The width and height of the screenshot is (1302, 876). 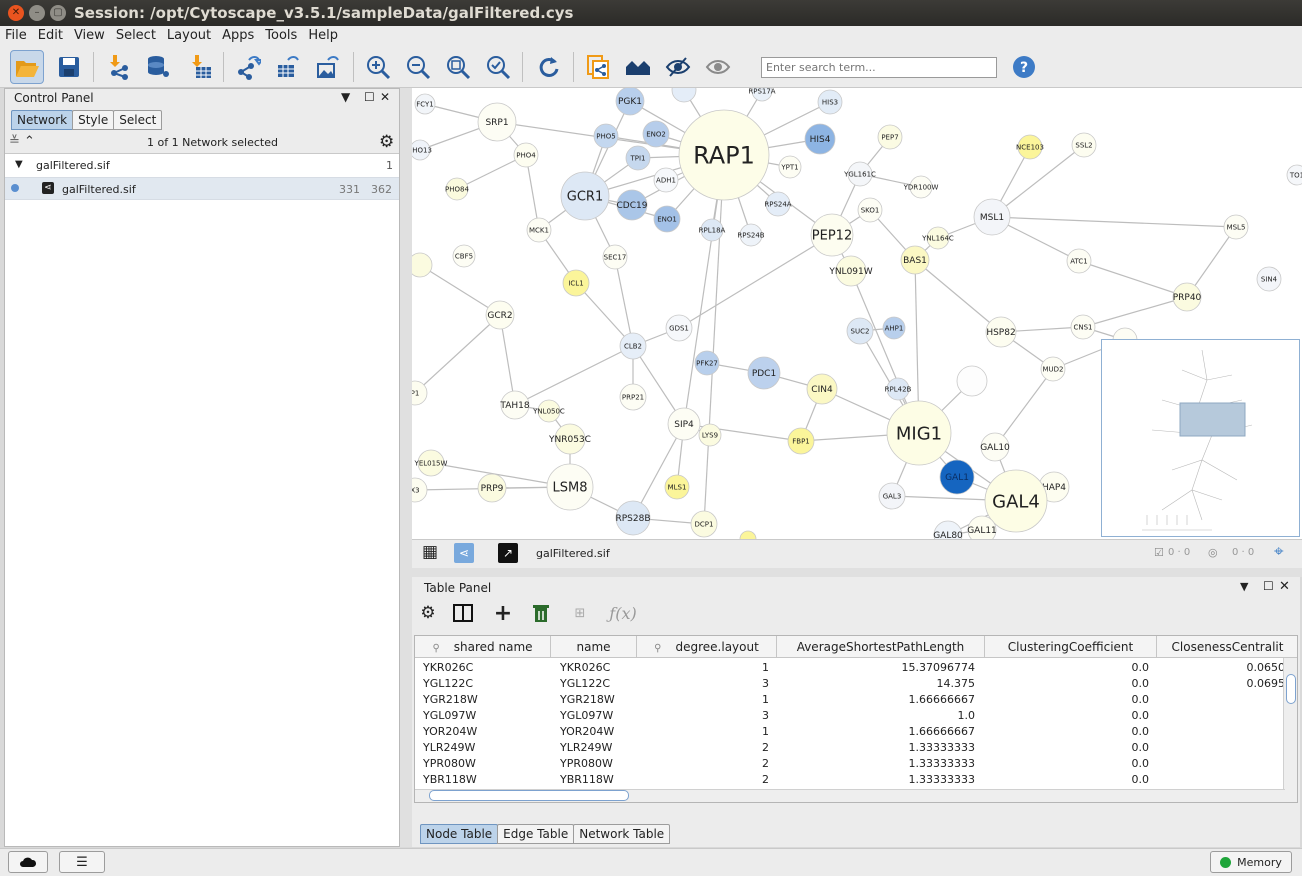 What do you see at coordinates (633, 397) in the screenshot?
I see `graph-node: PRP21` at bounding box center [633, 397].